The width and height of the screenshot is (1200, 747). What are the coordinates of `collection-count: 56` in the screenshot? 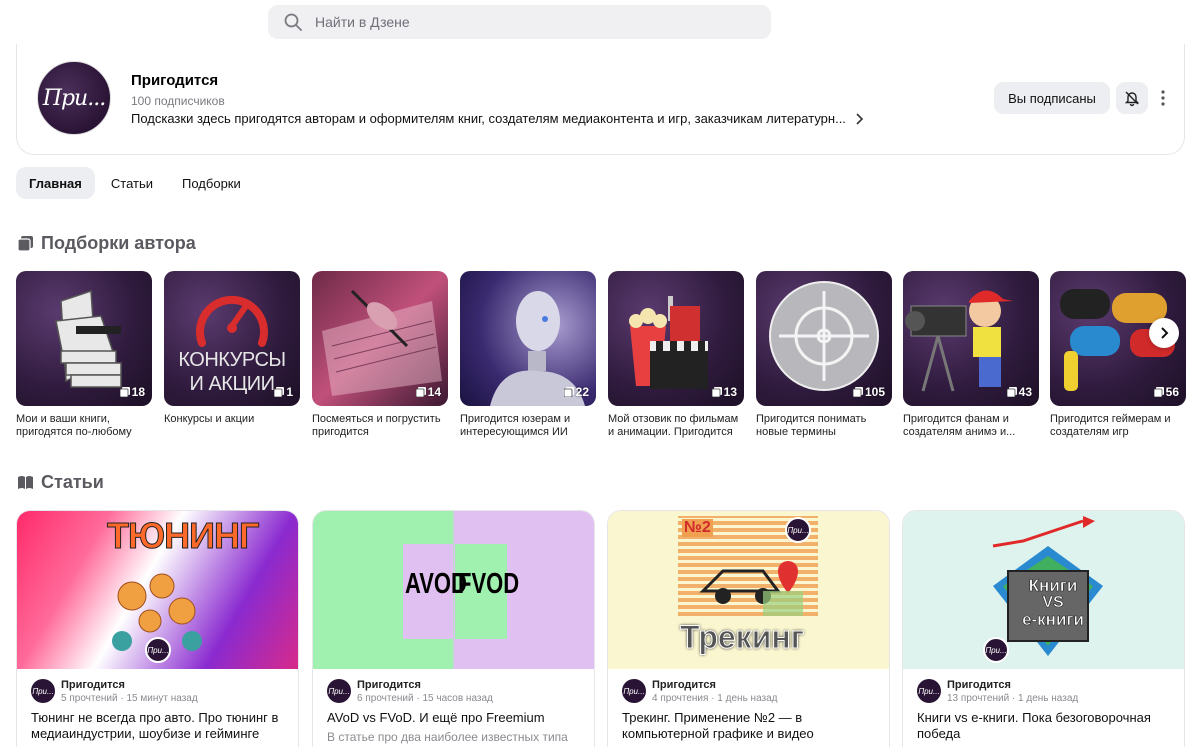 It's located at (1166, 392).